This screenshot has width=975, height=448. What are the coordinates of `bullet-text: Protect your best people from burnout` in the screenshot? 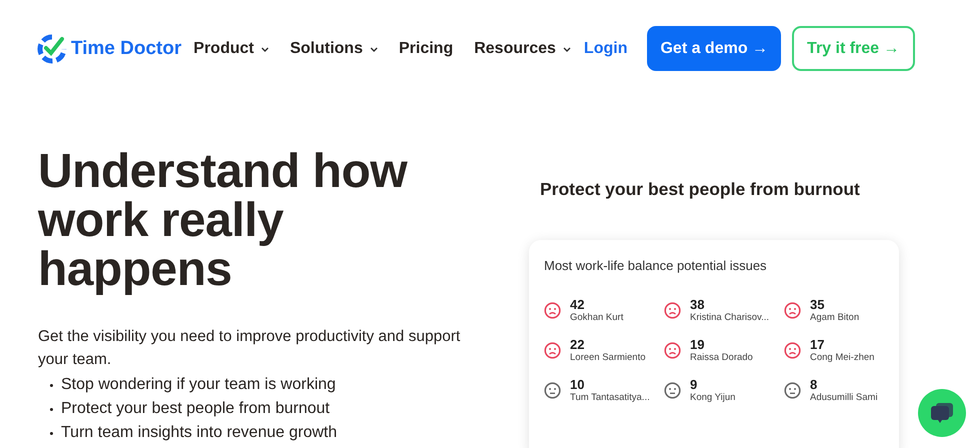 It's located at (195, 409).